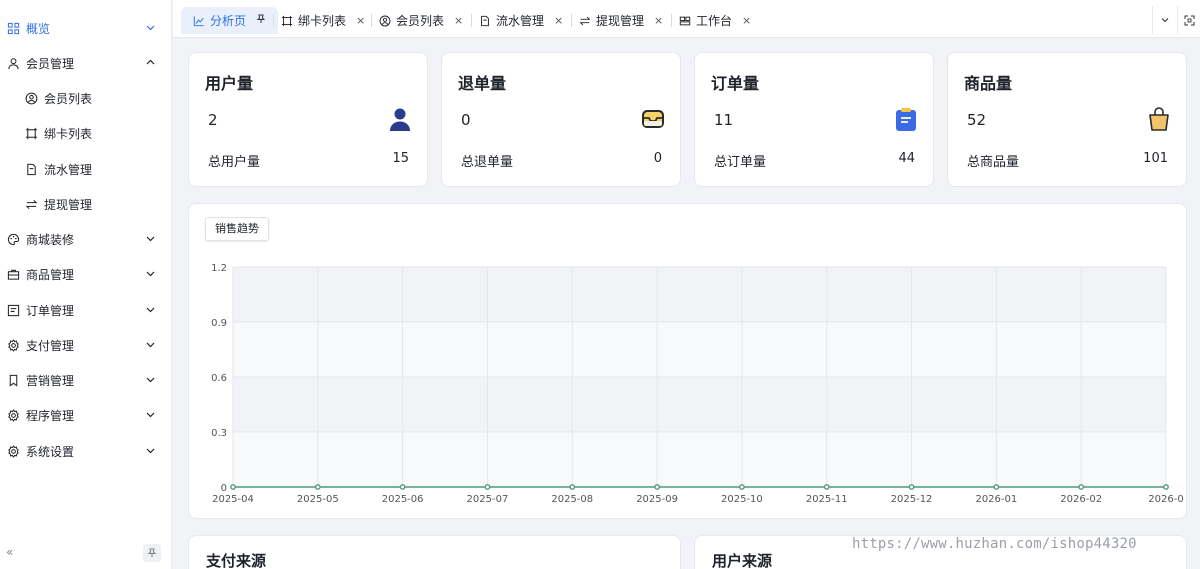 The image size is (1200, 569). Describe the element at coordinates (827, 499) in the screenshot. I see `x-tick-label: 2025-11` at that location.